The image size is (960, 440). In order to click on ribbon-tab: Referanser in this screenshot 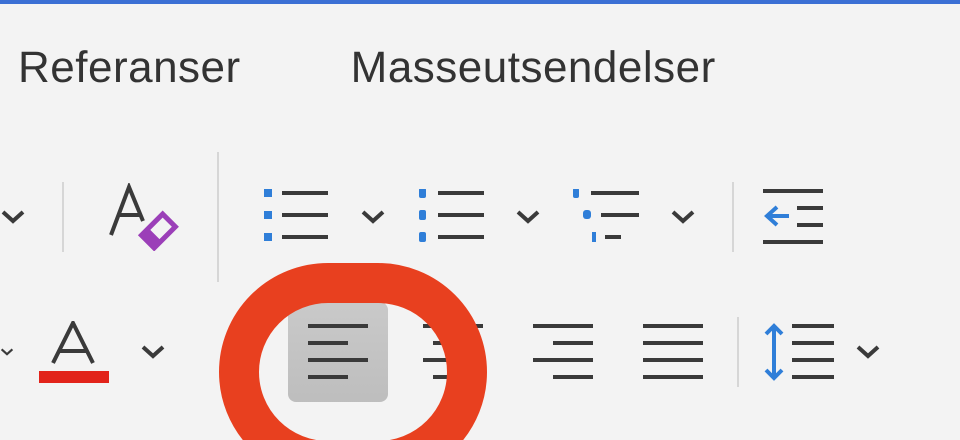, I will do `click(129, 68)`.